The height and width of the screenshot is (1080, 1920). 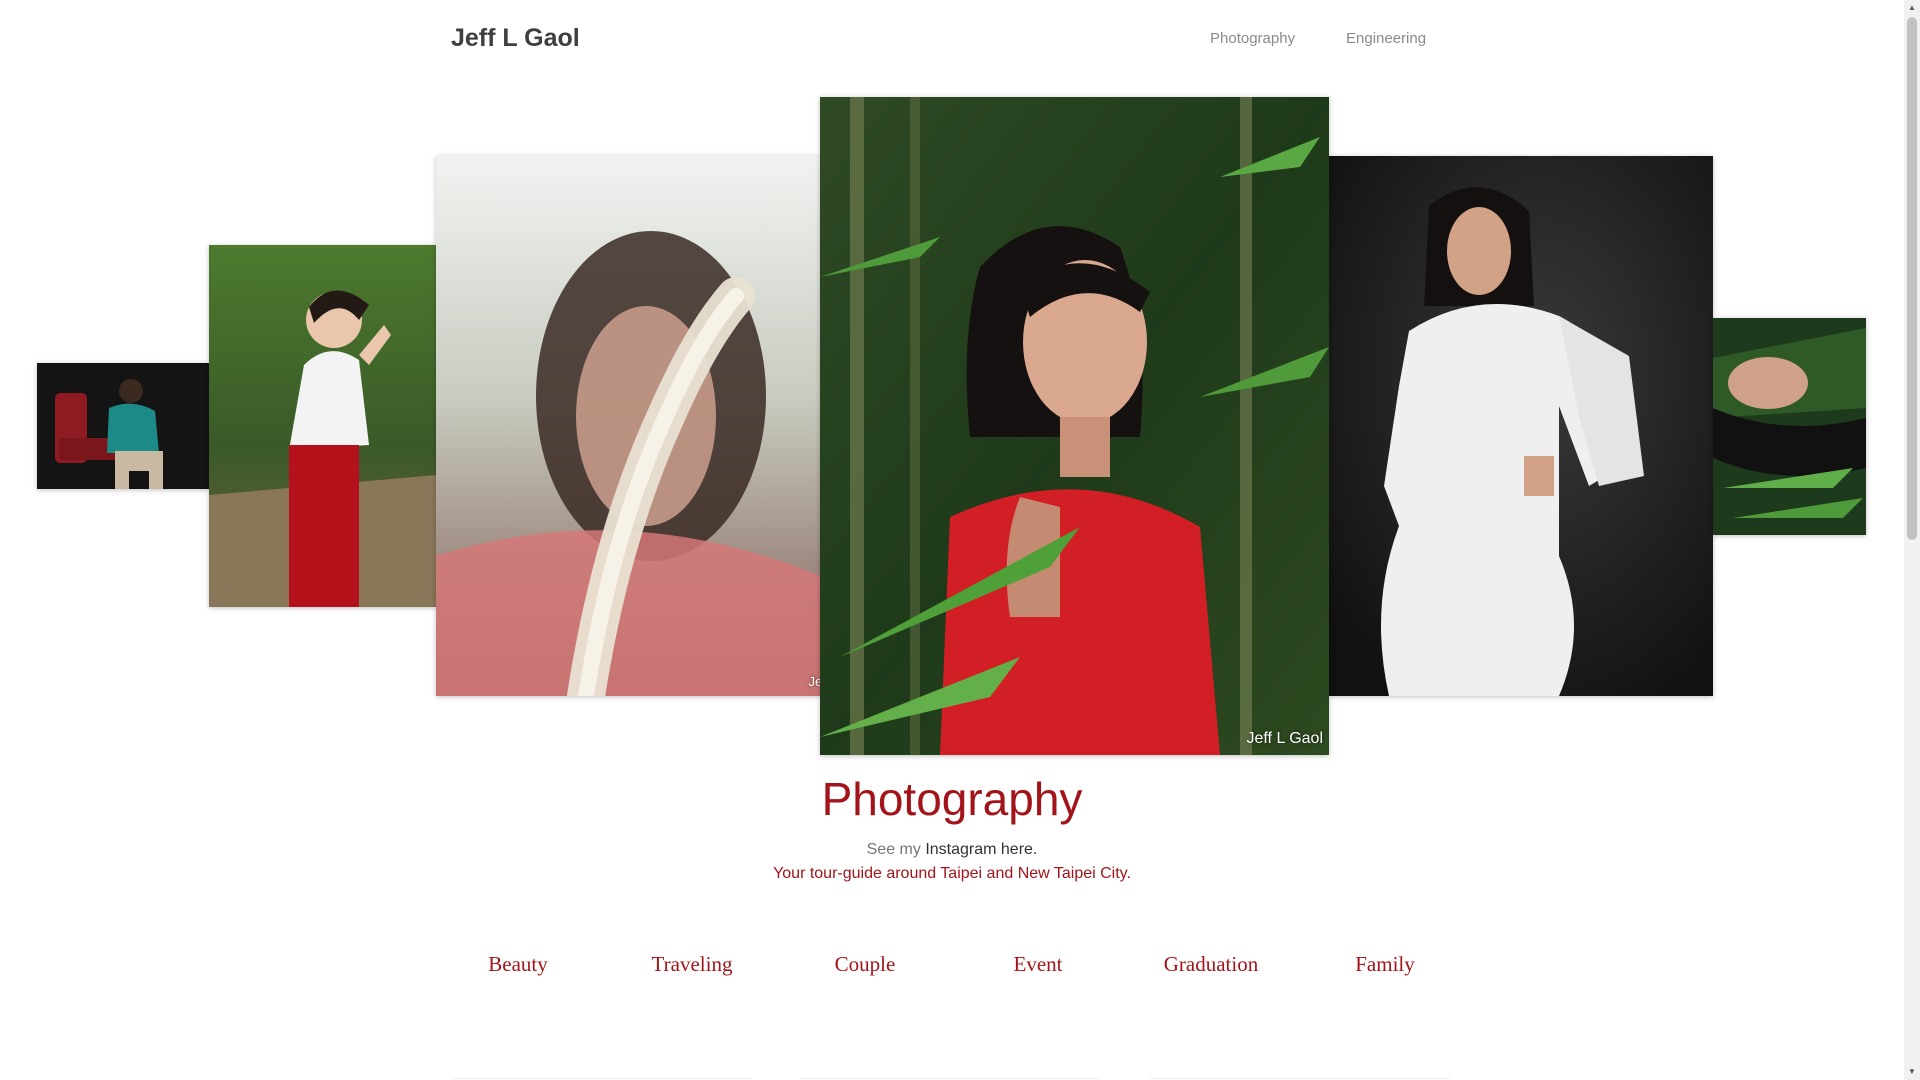 I want to click on nav-engineering: Engineering, so click(x=1386, y=38).